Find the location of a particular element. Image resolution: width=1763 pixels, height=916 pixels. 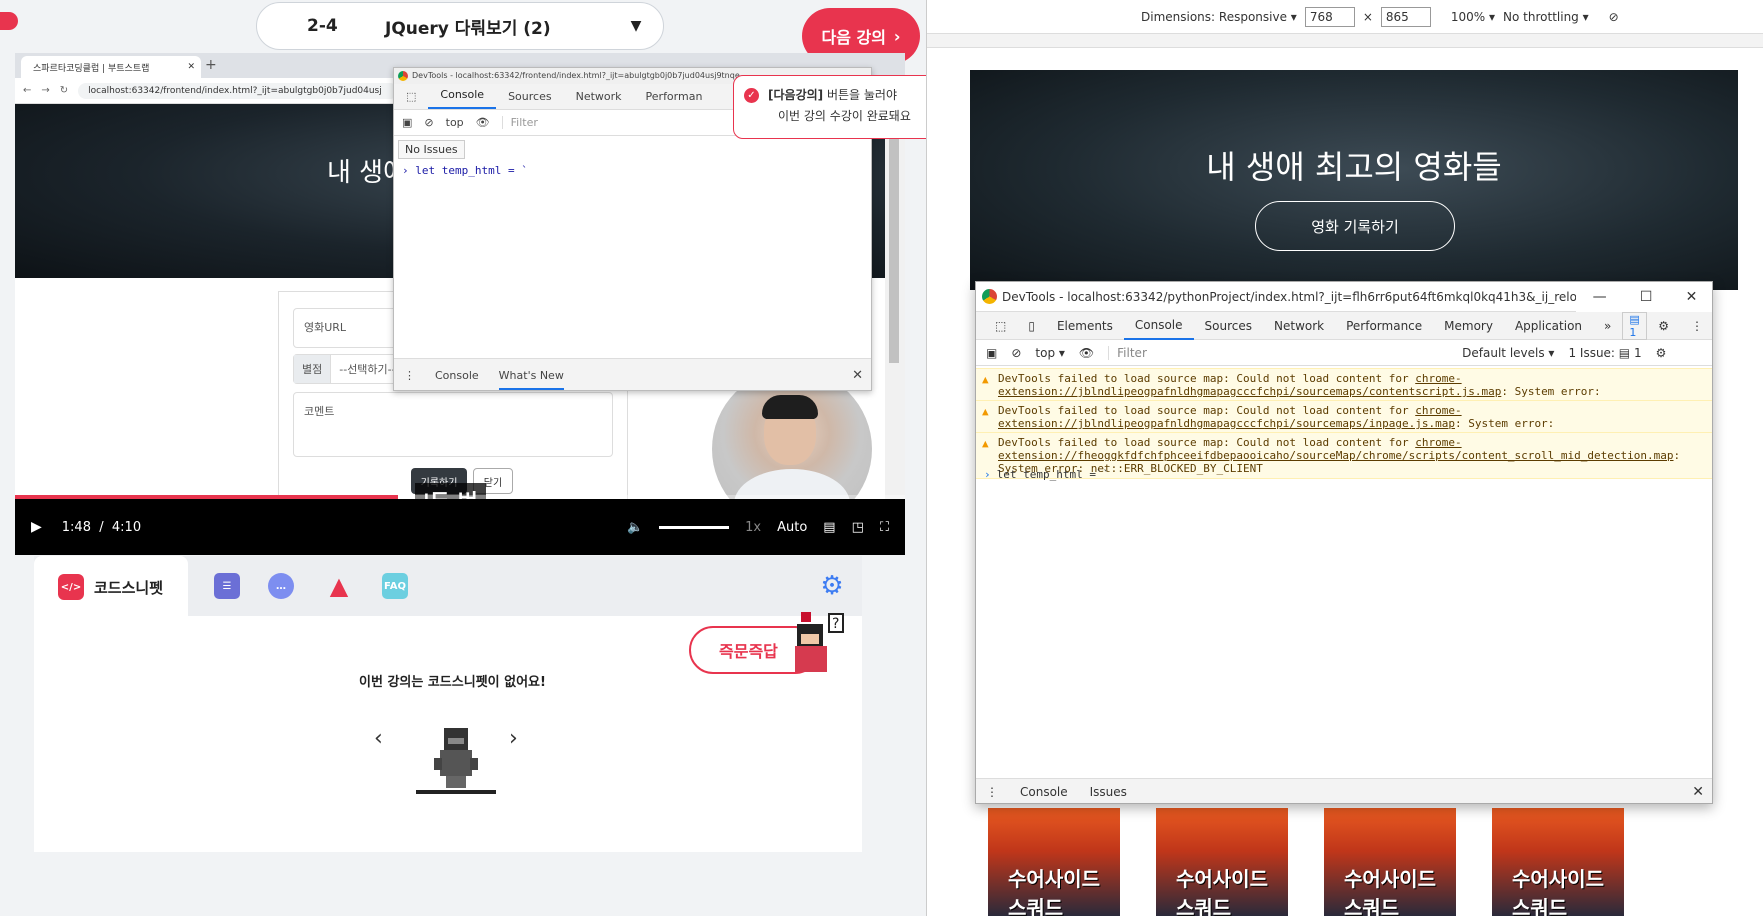

toast-line-2: 이번 강의 수강이 완료돼요 is located at coordinates (844, 116).